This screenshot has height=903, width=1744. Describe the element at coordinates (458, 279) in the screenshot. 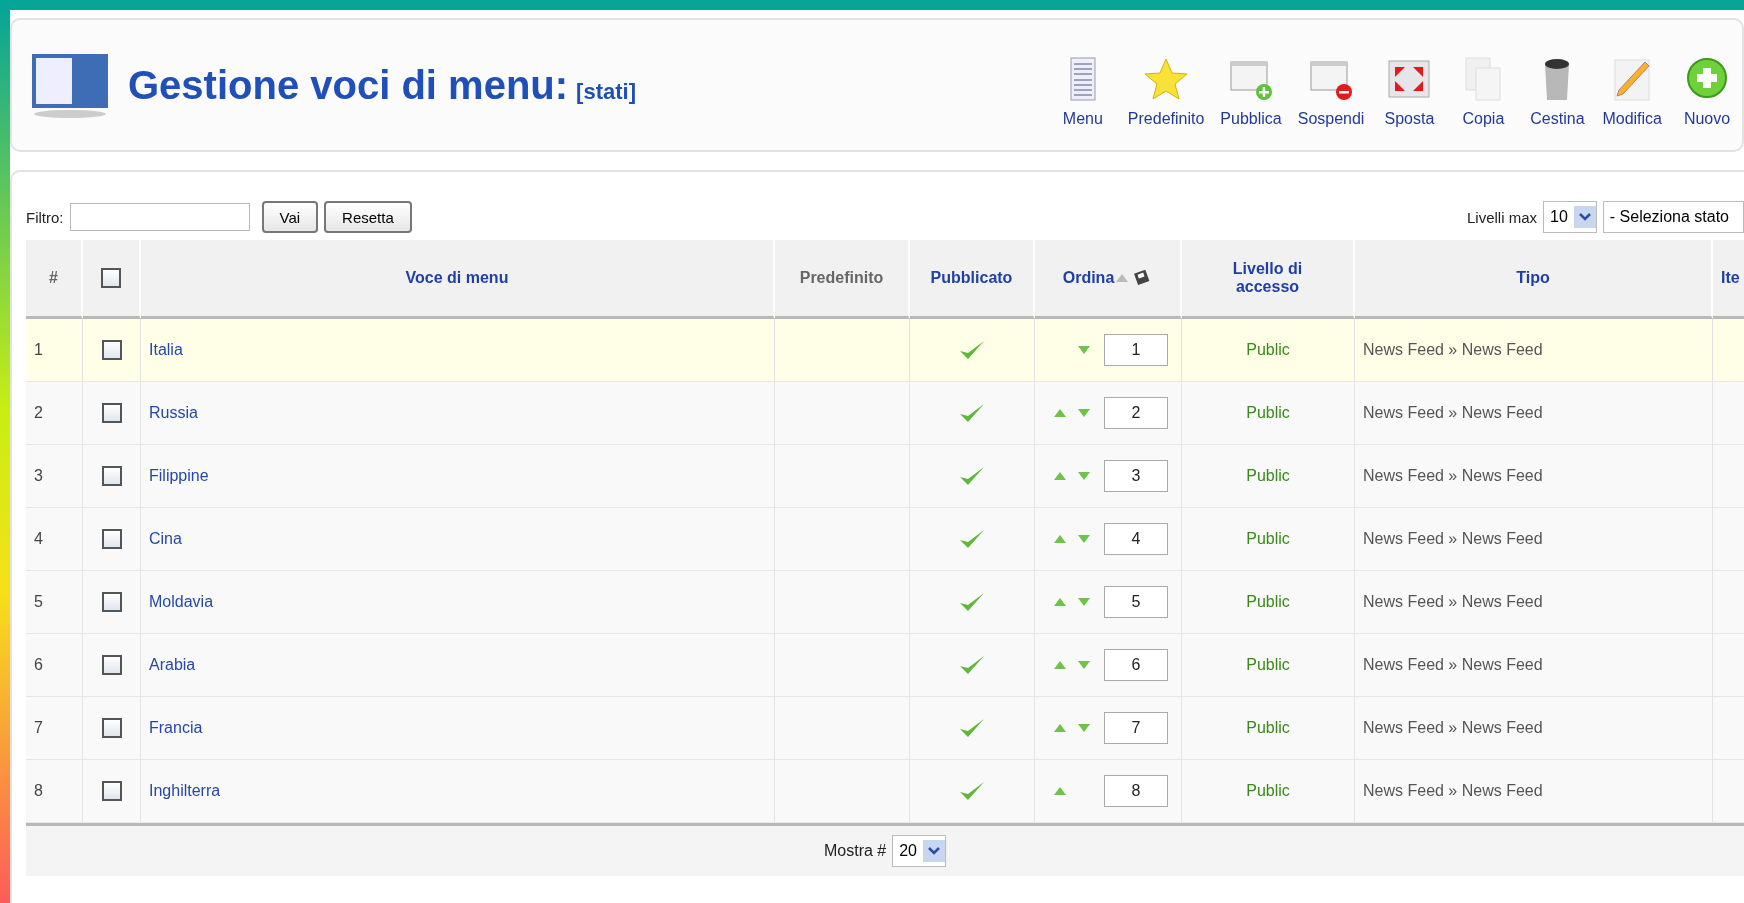

I see `column-header: Voce di menu` at that location.